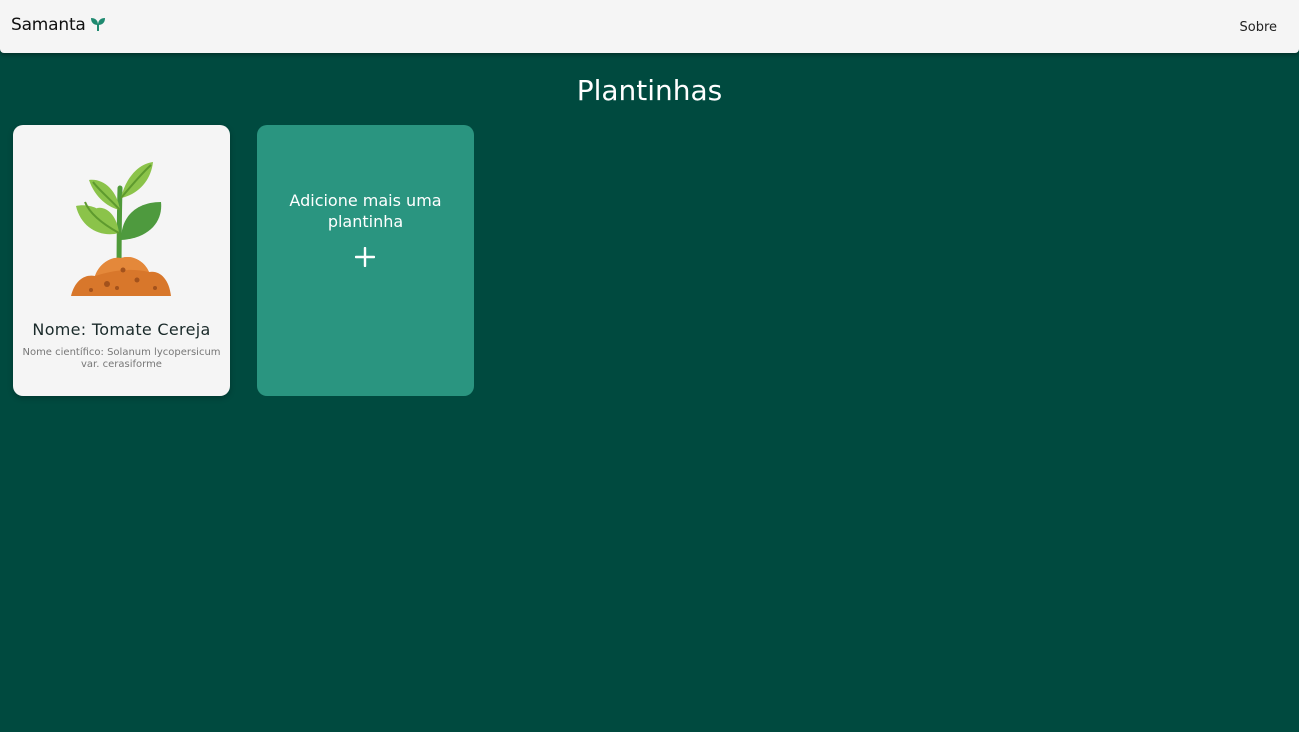 This screenshot has width=1299, height=732. What do you see at coordinates (365, 211) in the screenshot?
I see `add-plant-label: Adicione mais uma plantinha` at bounding box center [365, 211].